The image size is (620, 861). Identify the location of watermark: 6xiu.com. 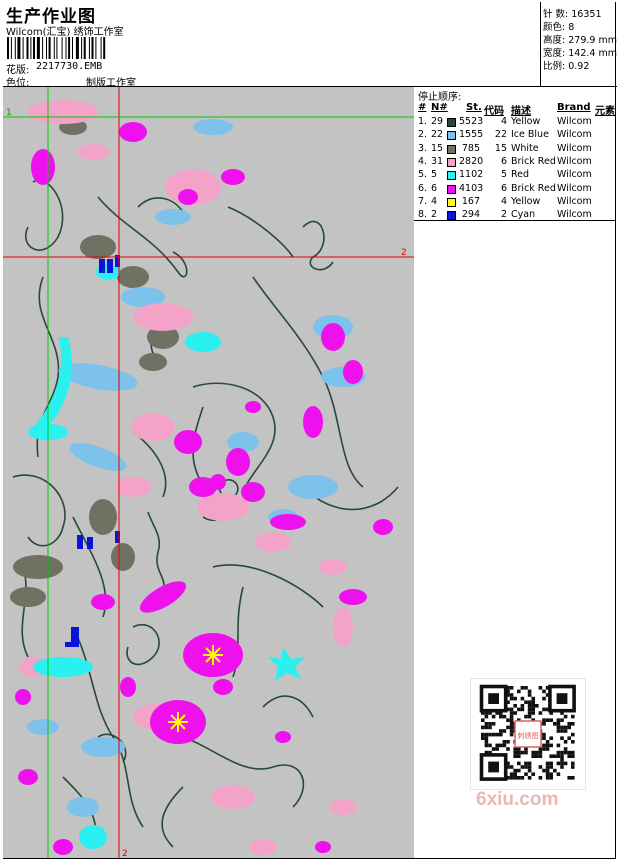
(517, 799).